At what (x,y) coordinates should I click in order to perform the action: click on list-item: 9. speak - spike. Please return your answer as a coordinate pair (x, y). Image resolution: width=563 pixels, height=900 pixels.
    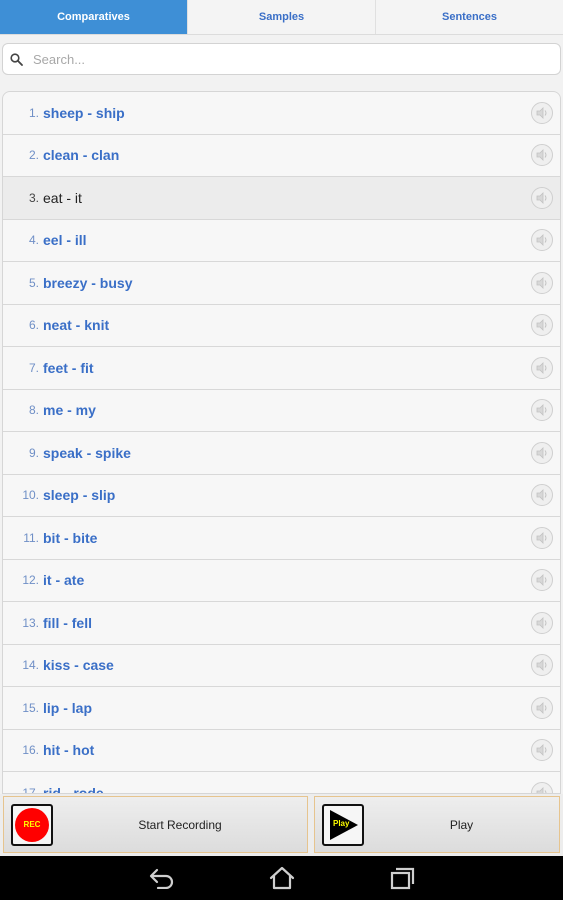
    Looking at the image, I should click on (281, 453).